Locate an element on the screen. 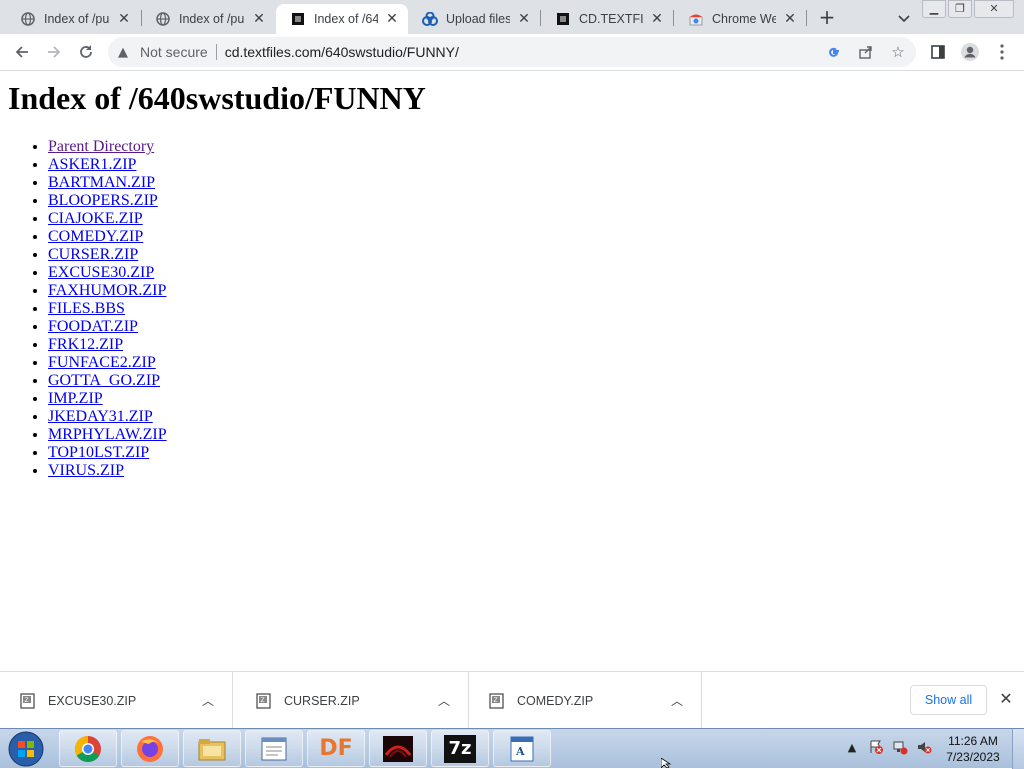  list-item: GOTTA_GO.ZIP is located at coordinates (107, 381).